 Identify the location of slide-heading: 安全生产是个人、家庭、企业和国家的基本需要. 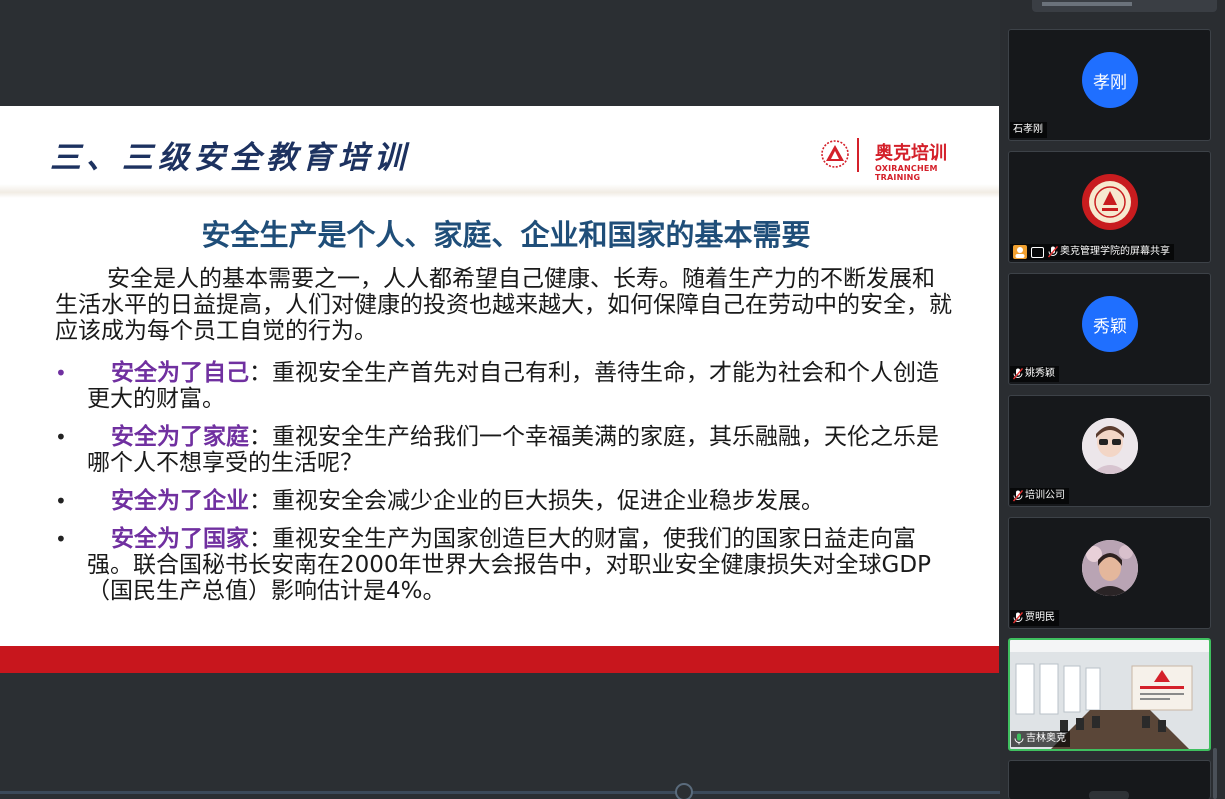
(506, 235).